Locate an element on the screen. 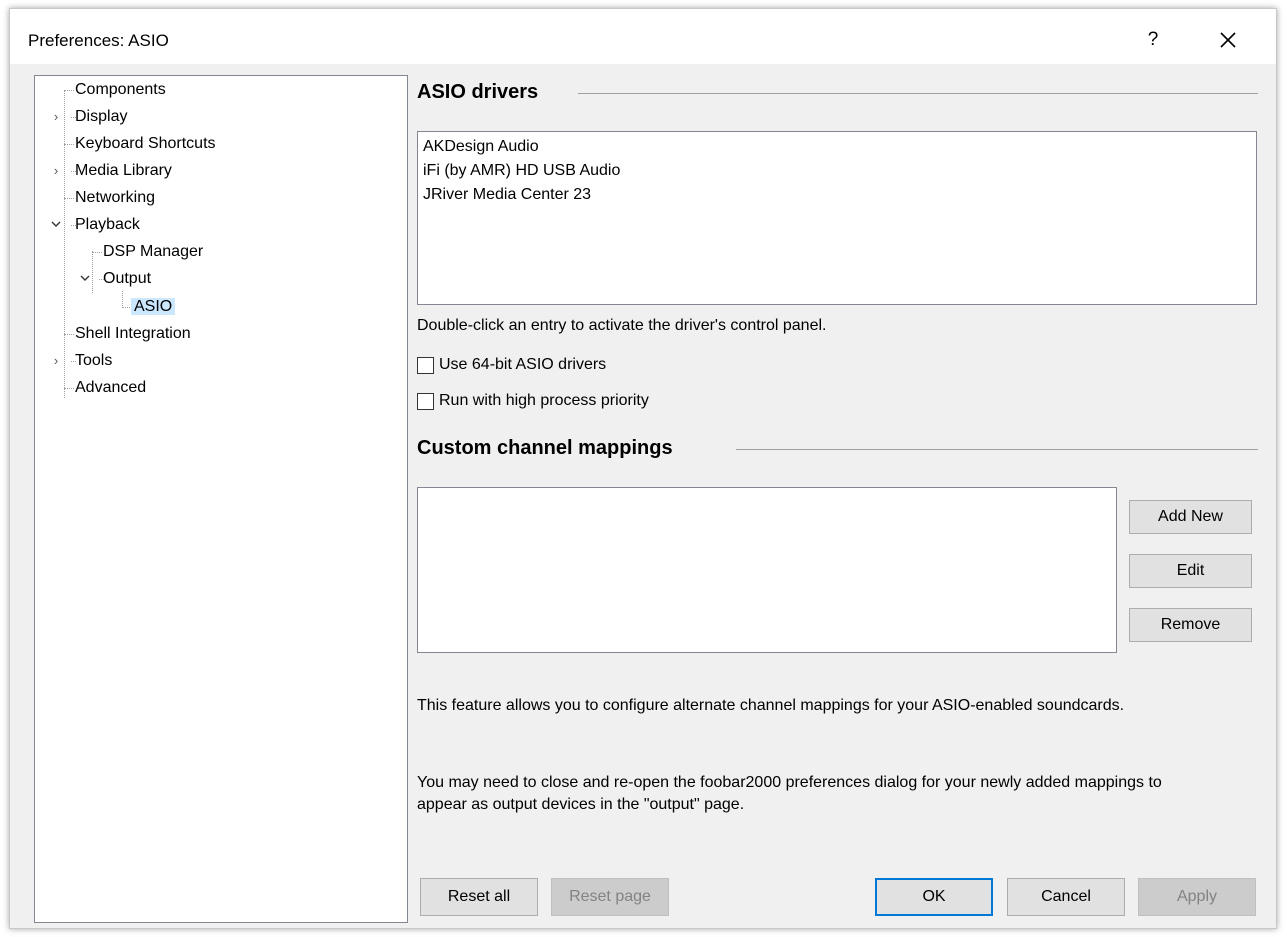 The height and width of the screenshot is (937, 1287). tree-item-label: Networking is located at coordinates (115, 197).